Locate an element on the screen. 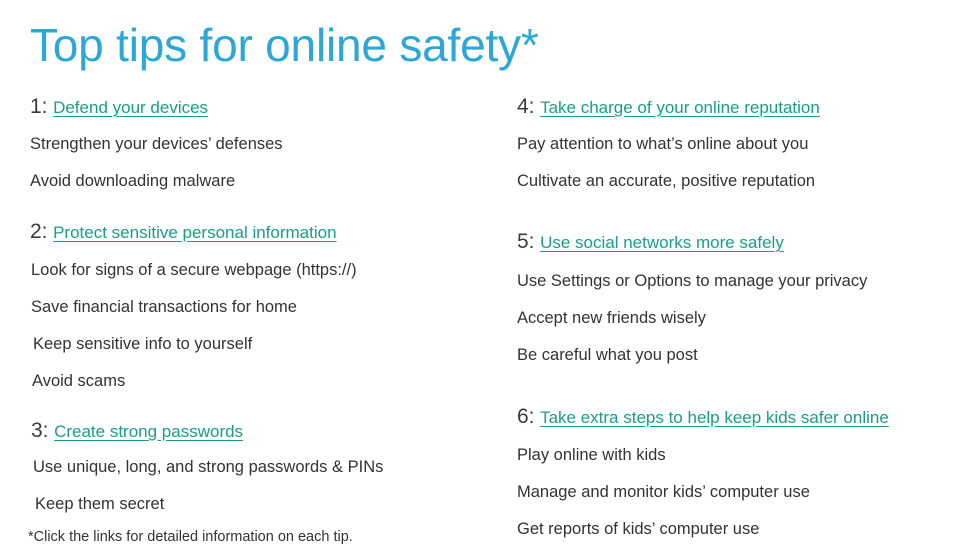 This screenshot has height=551, width=979. tip-number-2: 2: is located at coordinates (39, 231).